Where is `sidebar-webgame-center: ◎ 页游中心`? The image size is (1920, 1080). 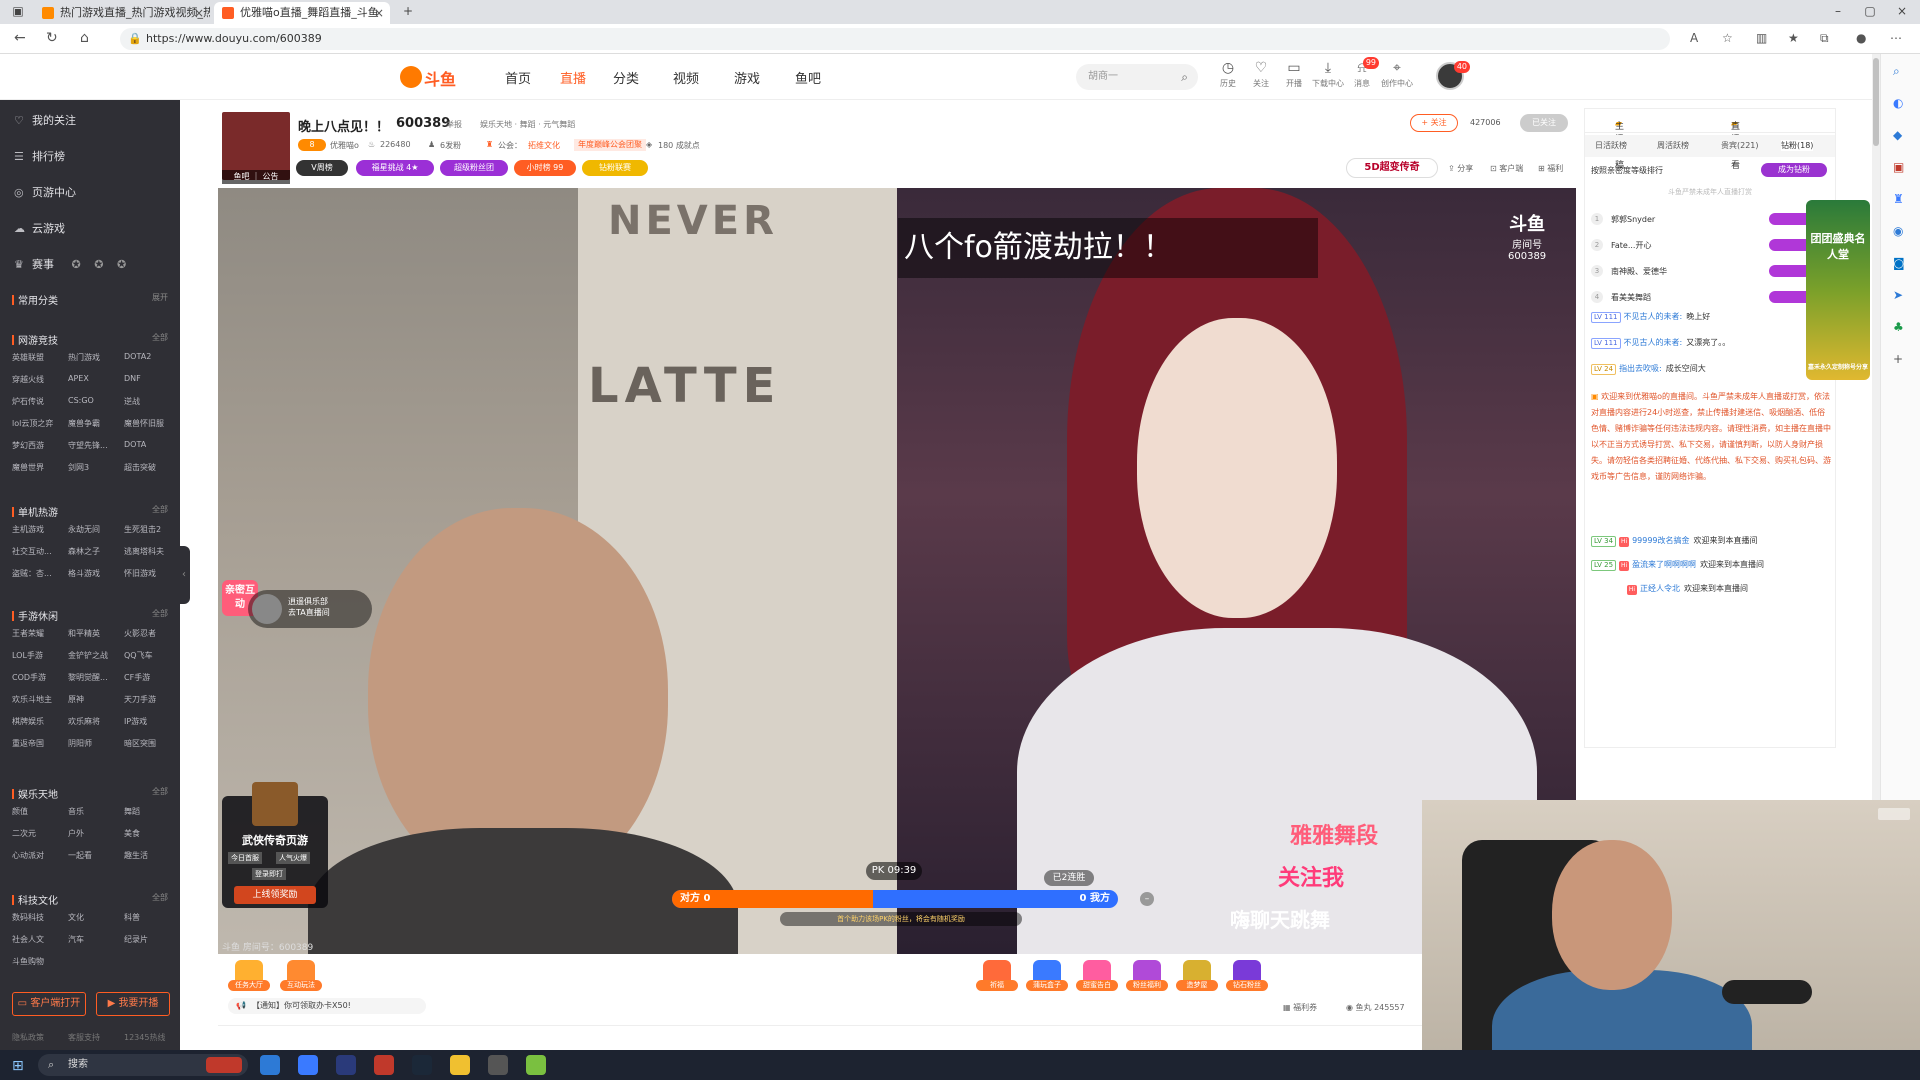 sidebar-webgame-center: ◎ 页游中心 is located at coordinates (45, 192).